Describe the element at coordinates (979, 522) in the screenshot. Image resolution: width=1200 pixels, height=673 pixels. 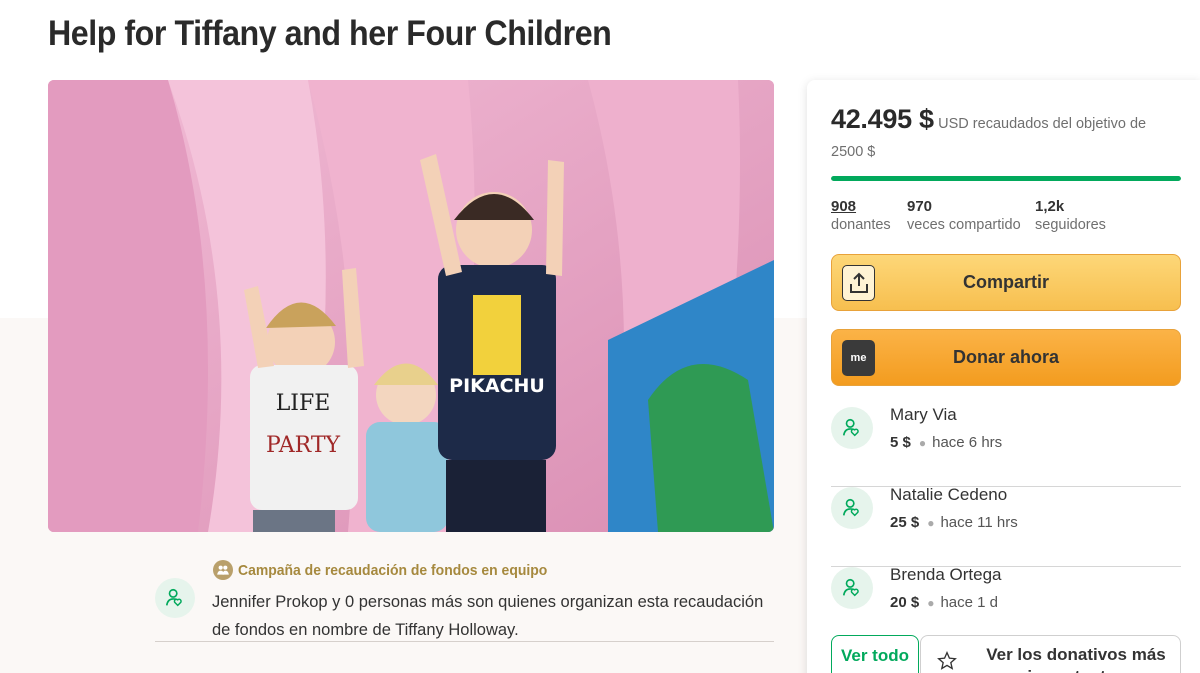
I see `donor-time: hace 11 hrs` at that location.